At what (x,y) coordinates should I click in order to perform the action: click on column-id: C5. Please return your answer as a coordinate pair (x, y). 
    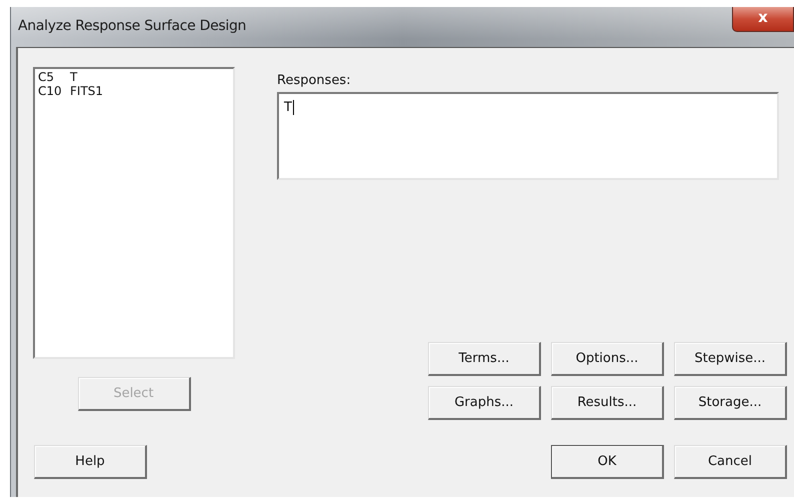
    Looking at the image, I should click on (54, 77).